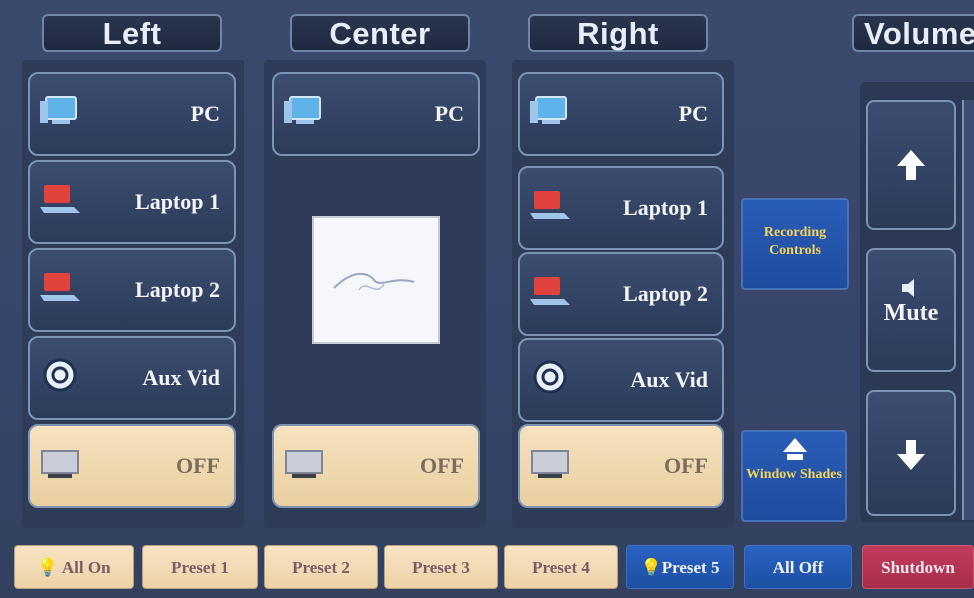 This screenshot has height=598, width=974. What do you see at coordinates (132, 114) in the screenshot?
I see `left-pc-button: PC` at bounding box center [132, 114].